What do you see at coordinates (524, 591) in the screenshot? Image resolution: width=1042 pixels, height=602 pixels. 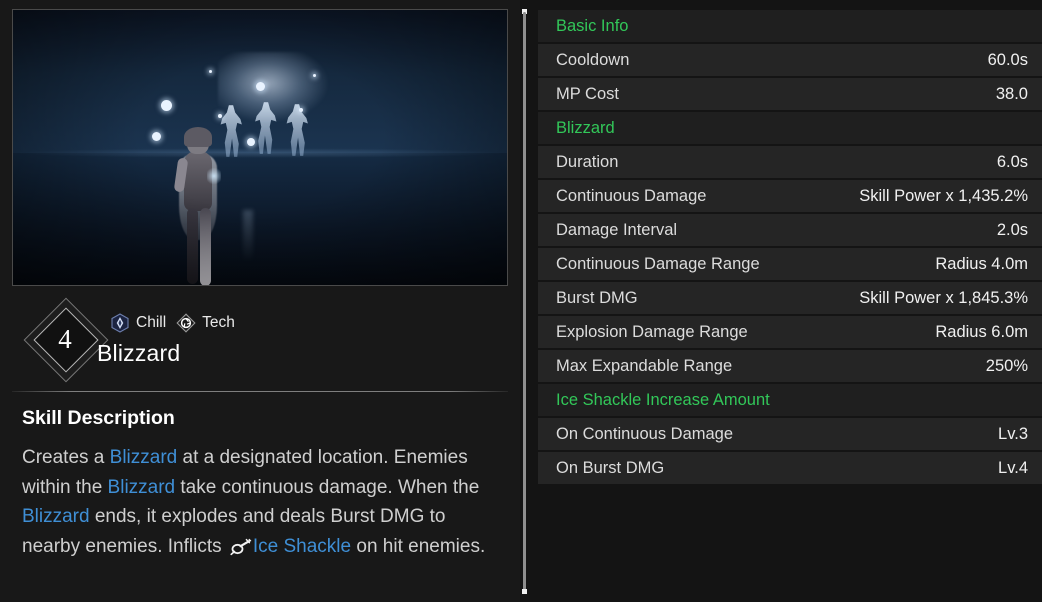 I see `scrollbar-cap-bottom` at bounding box center [524, 591].